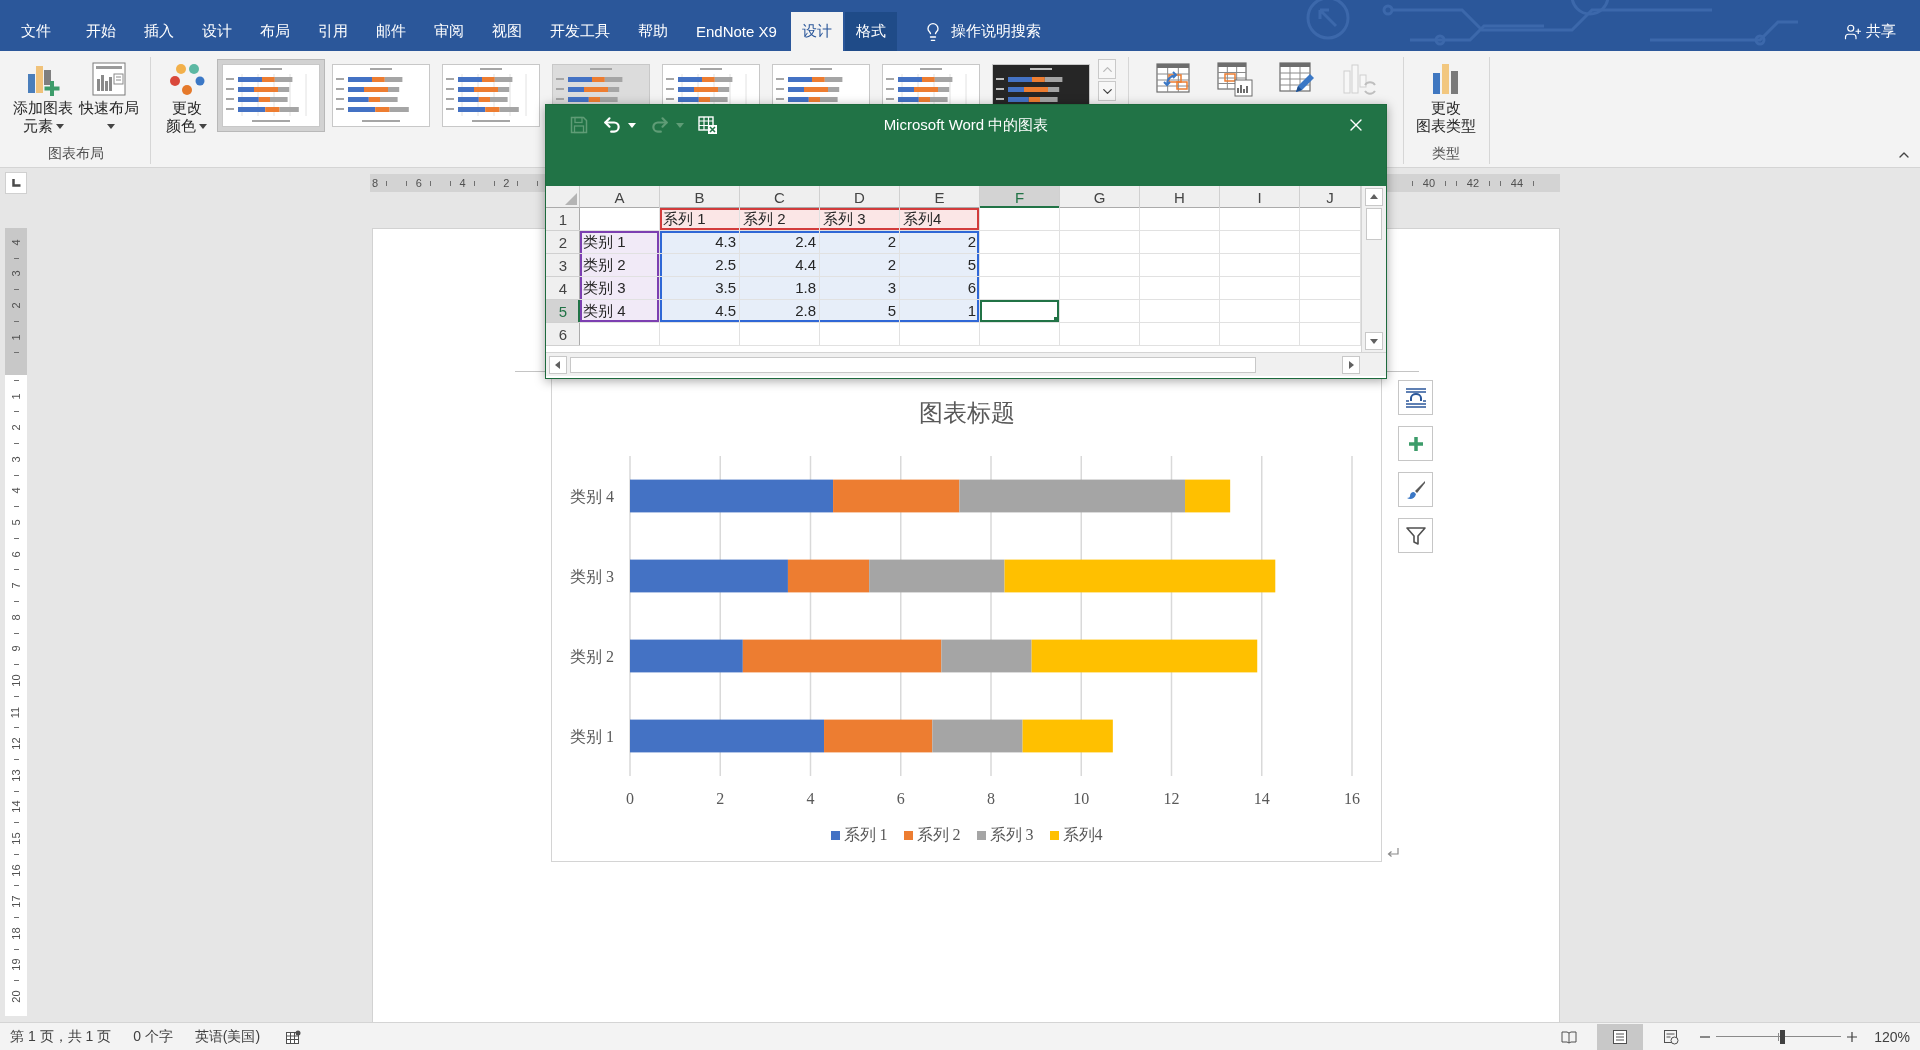 This screenshot has width=1920, height=1050. I want to click on spreadsheet-cell: 2.5, so click(700, 265).